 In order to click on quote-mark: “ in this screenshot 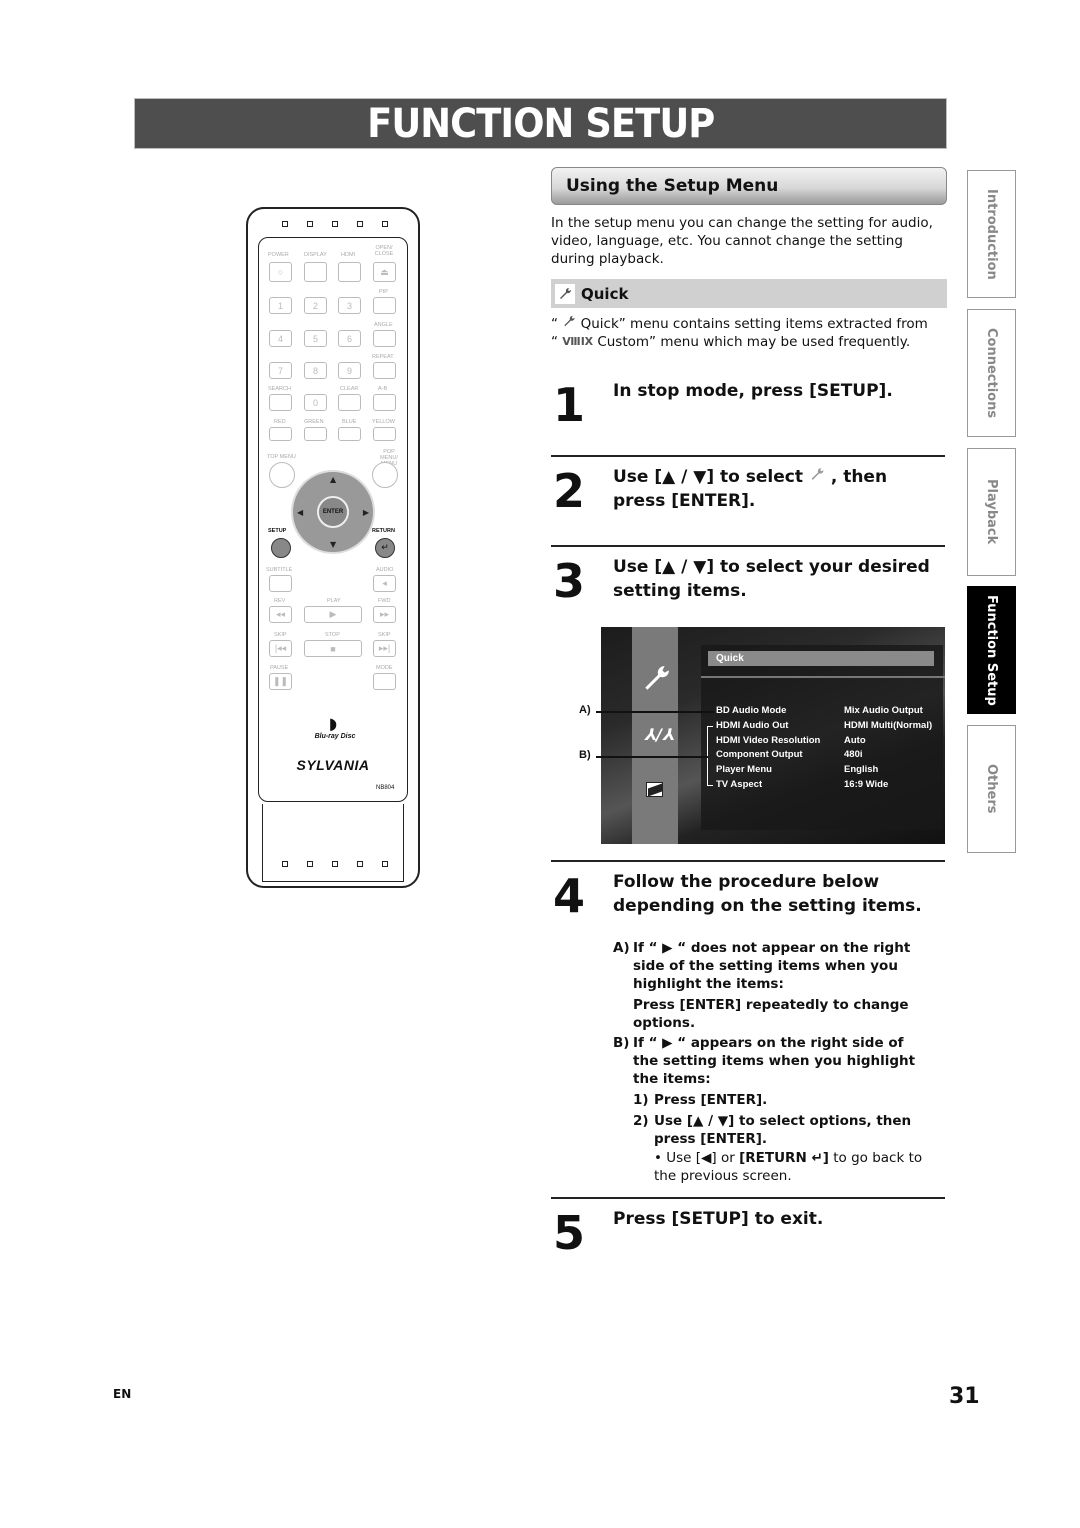, I will do `click(554, 342)`.